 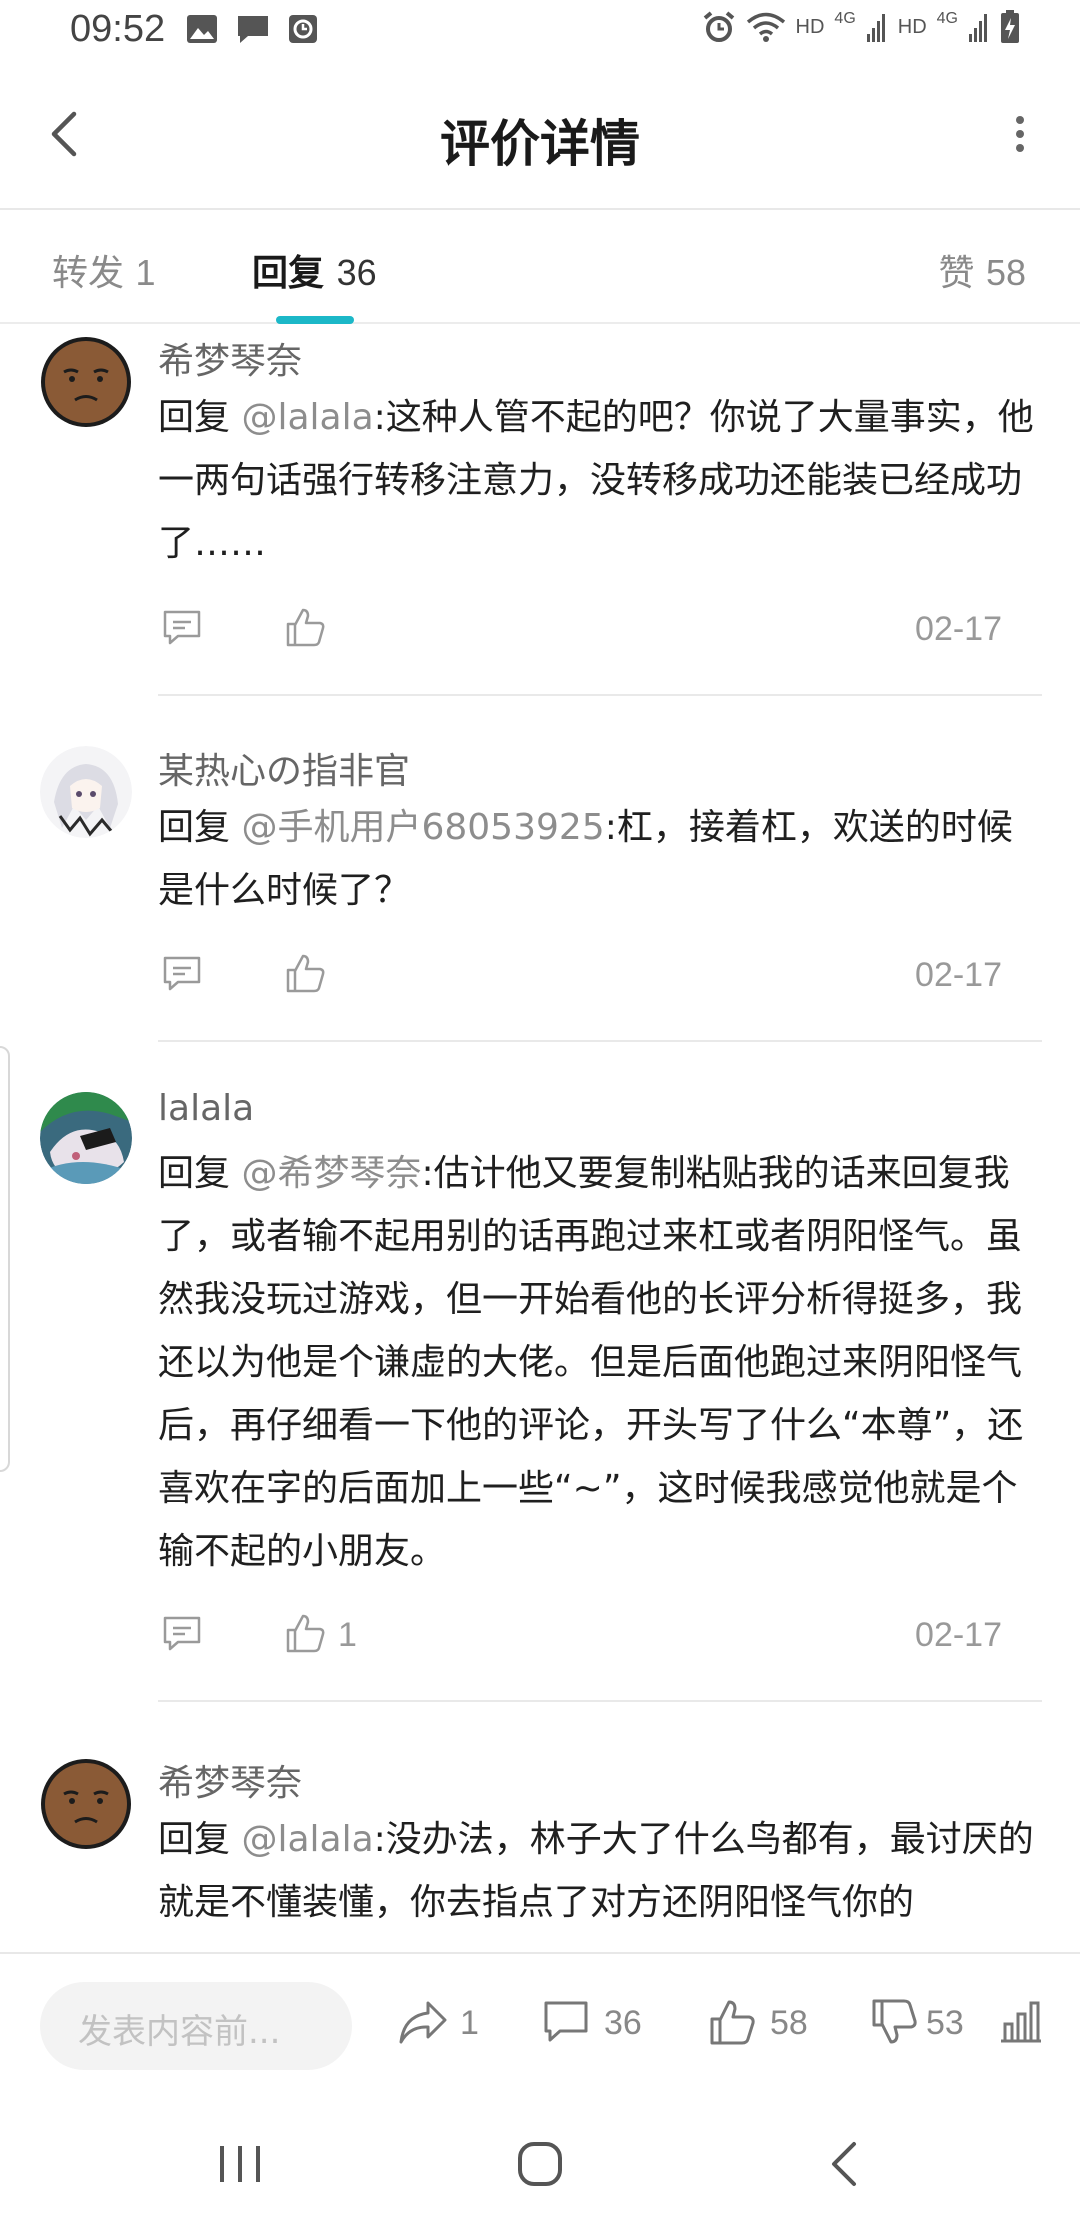 I want to click on tab-bar: 转发 1 回复 36 赞 58, so click(x=540, y=268).